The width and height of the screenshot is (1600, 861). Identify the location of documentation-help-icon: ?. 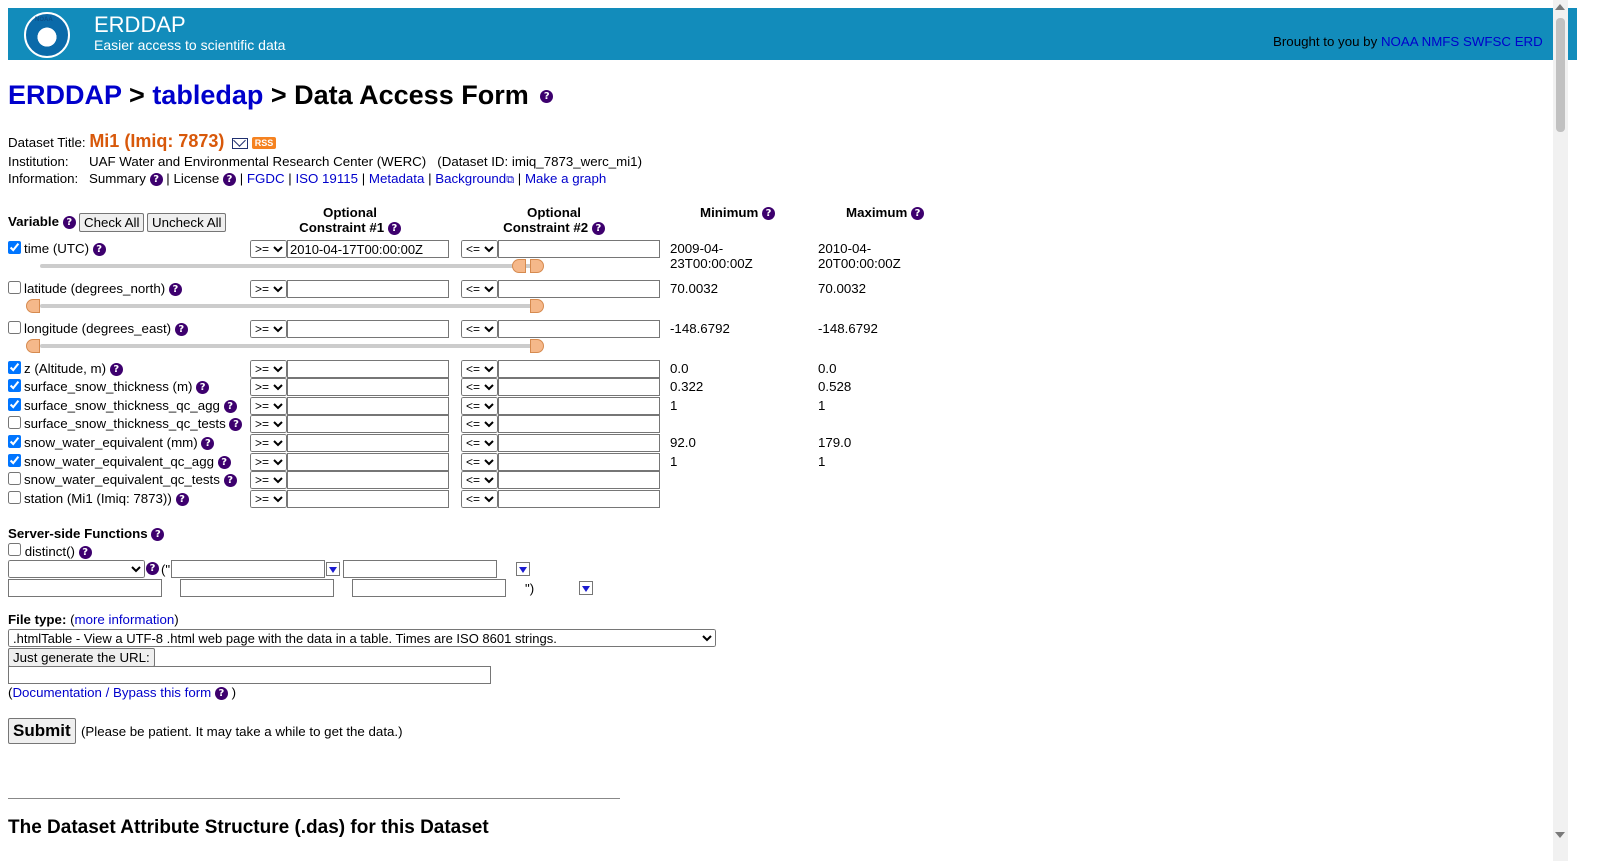
(221, 693).